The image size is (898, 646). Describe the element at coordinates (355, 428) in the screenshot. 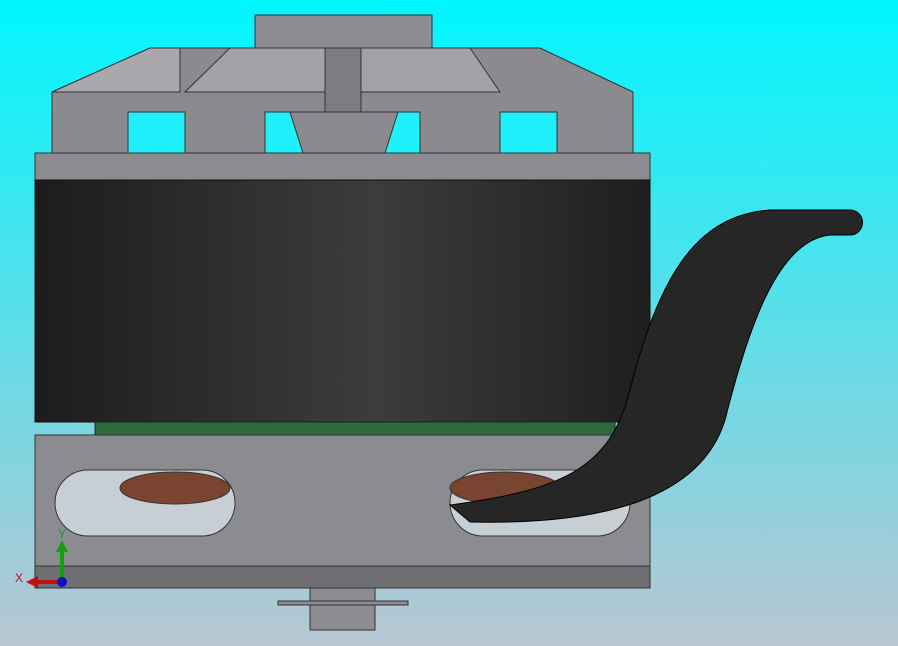

I see `stator` at that location.